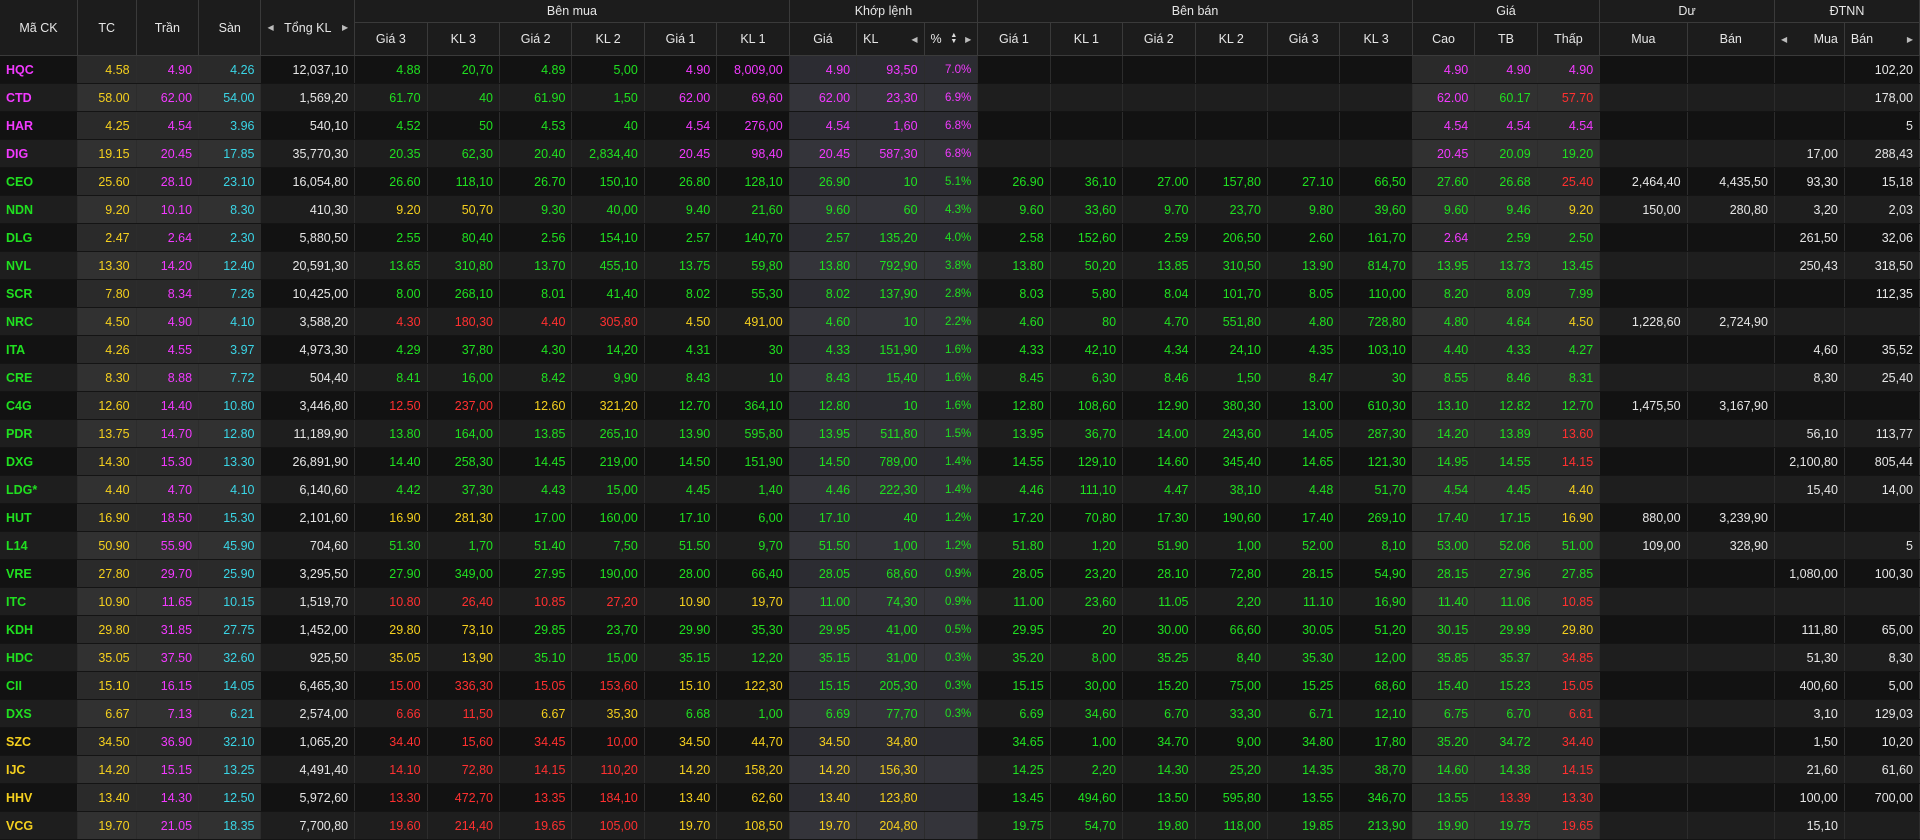  What do you see at coordinates (39, 181) in the screenshot?
I see `cell-symbol: CEO` at bounding box center [39, 181].